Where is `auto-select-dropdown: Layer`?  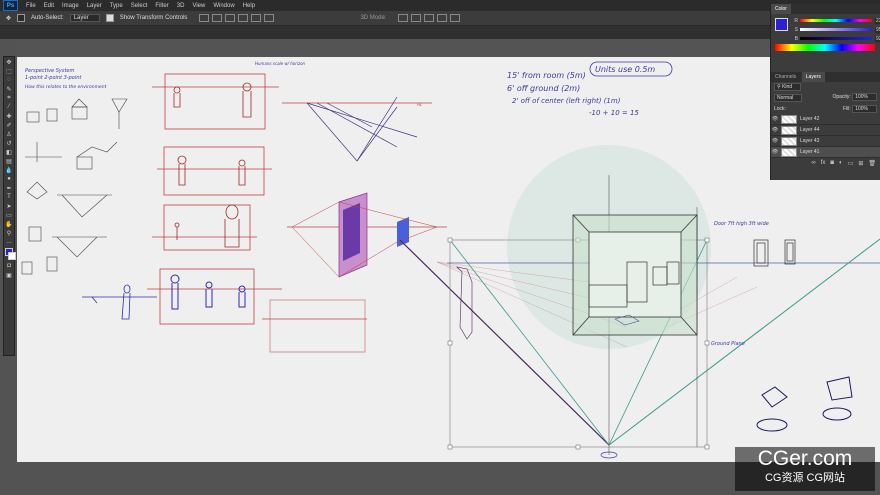
auto-select-dropdown: Layer is located at coordinates (84, 18).